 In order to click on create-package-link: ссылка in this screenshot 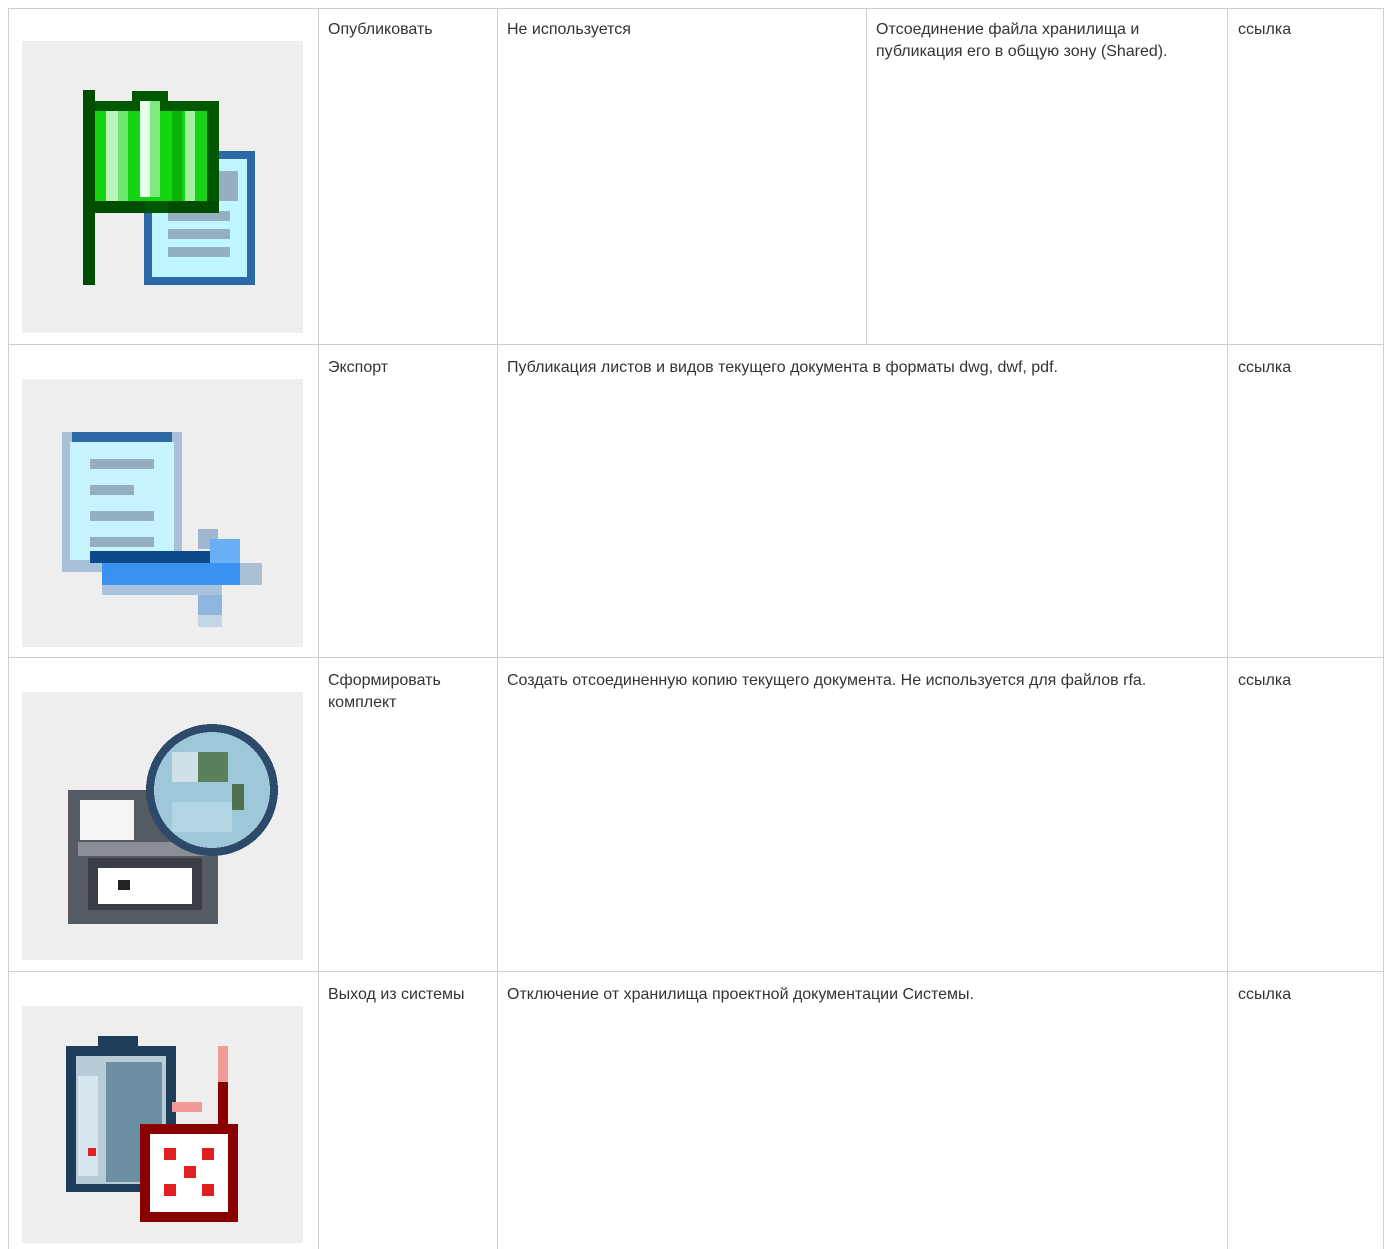, I will do `click(1264, 681)`.